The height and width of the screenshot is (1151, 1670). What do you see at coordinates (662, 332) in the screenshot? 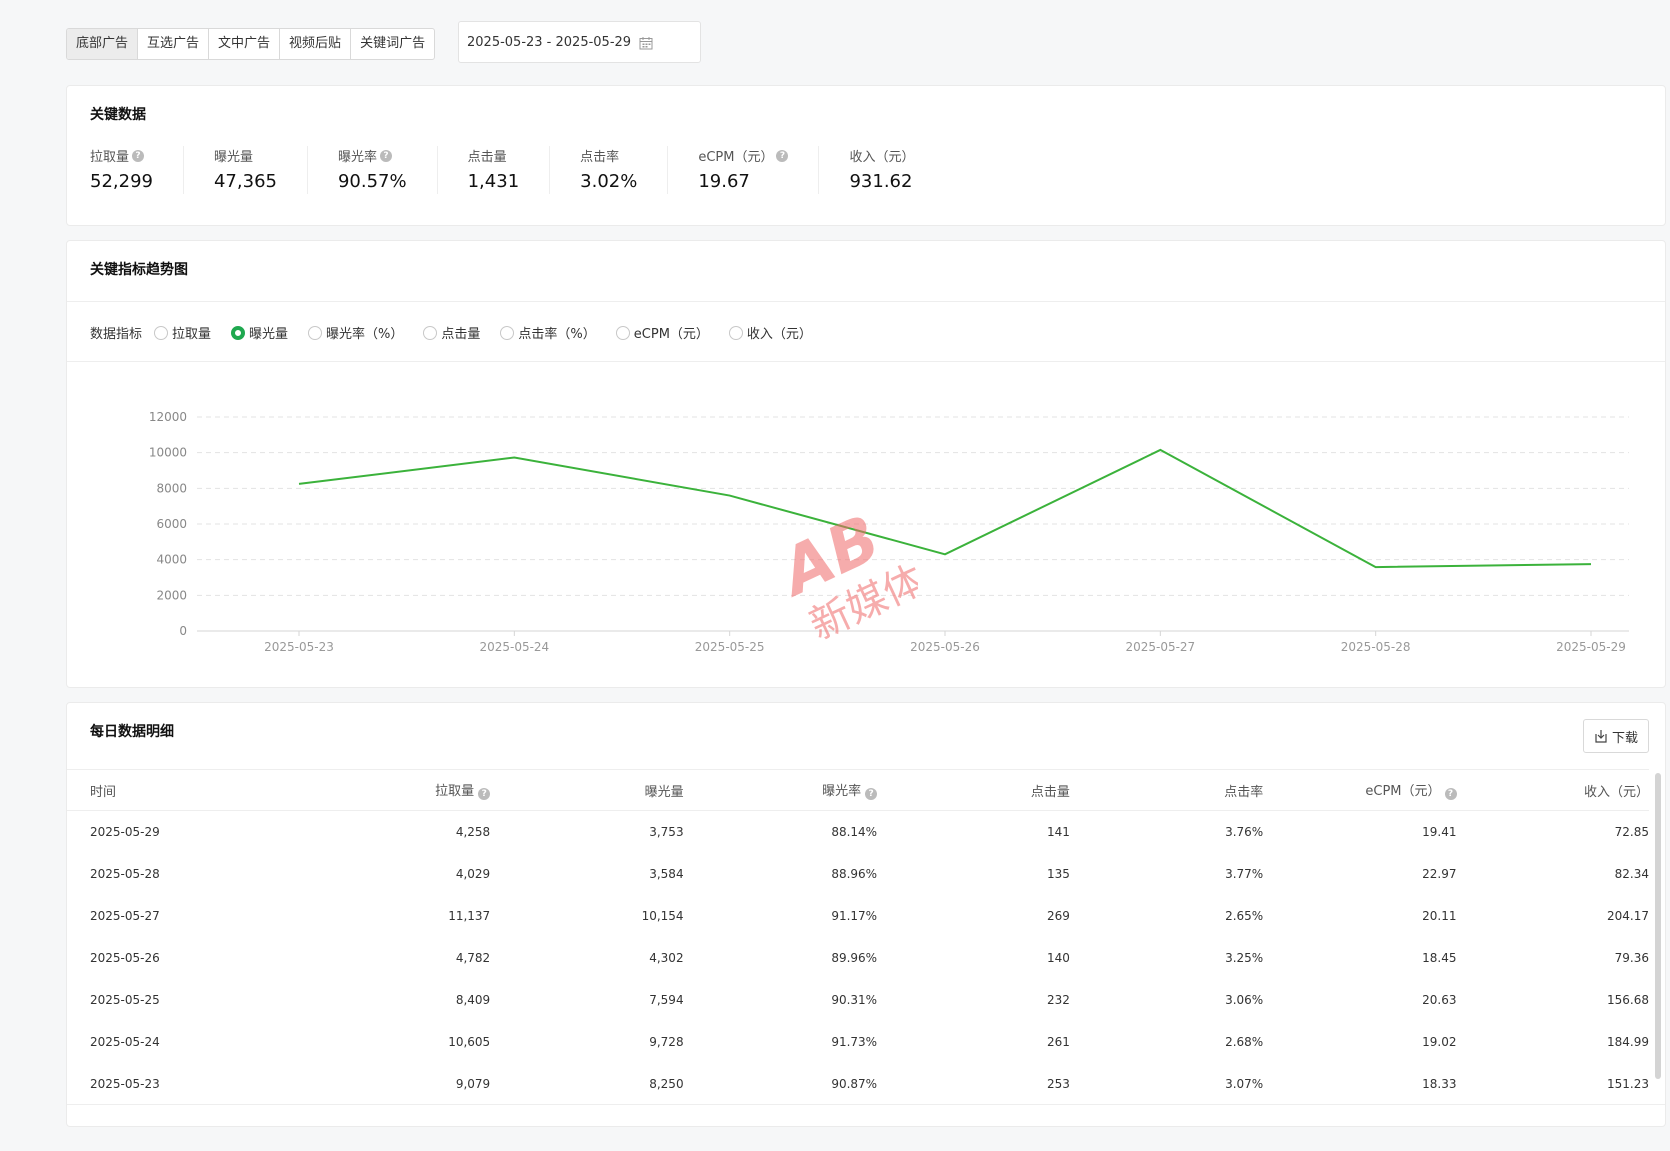
I see `metric-radio: eCPM（元）` at bounding box center [662, 332].